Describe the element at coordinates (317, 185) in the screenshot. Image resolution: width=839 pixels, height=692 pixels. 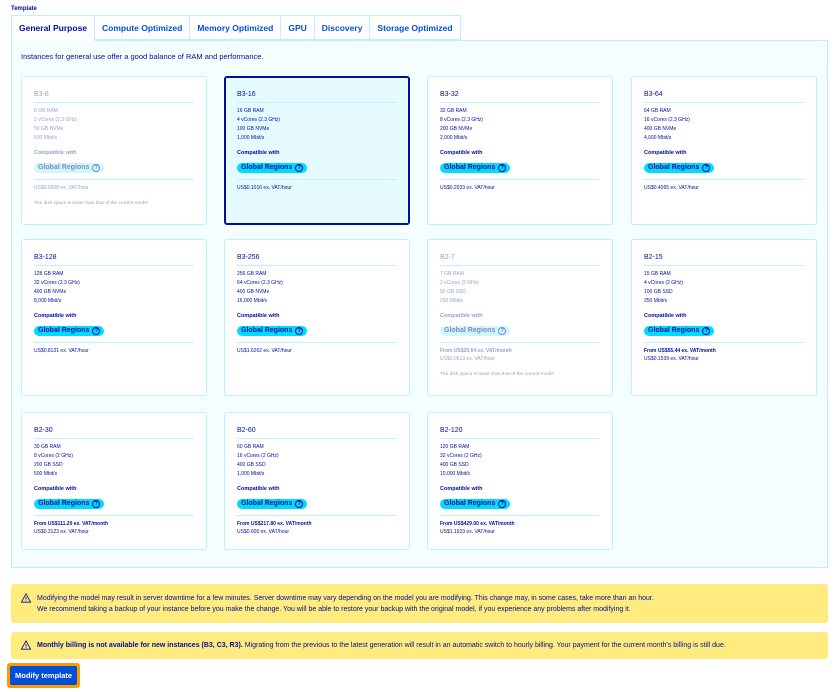
I see `price-section: US$0.1016 ex. VAT/hour` at that location.